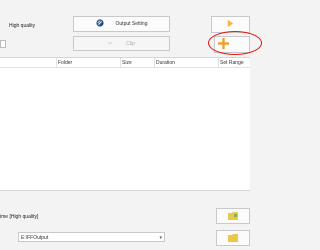 The image size is (320, 250). I want to click on output-setting-button: Output Setting, so click(121, 24).